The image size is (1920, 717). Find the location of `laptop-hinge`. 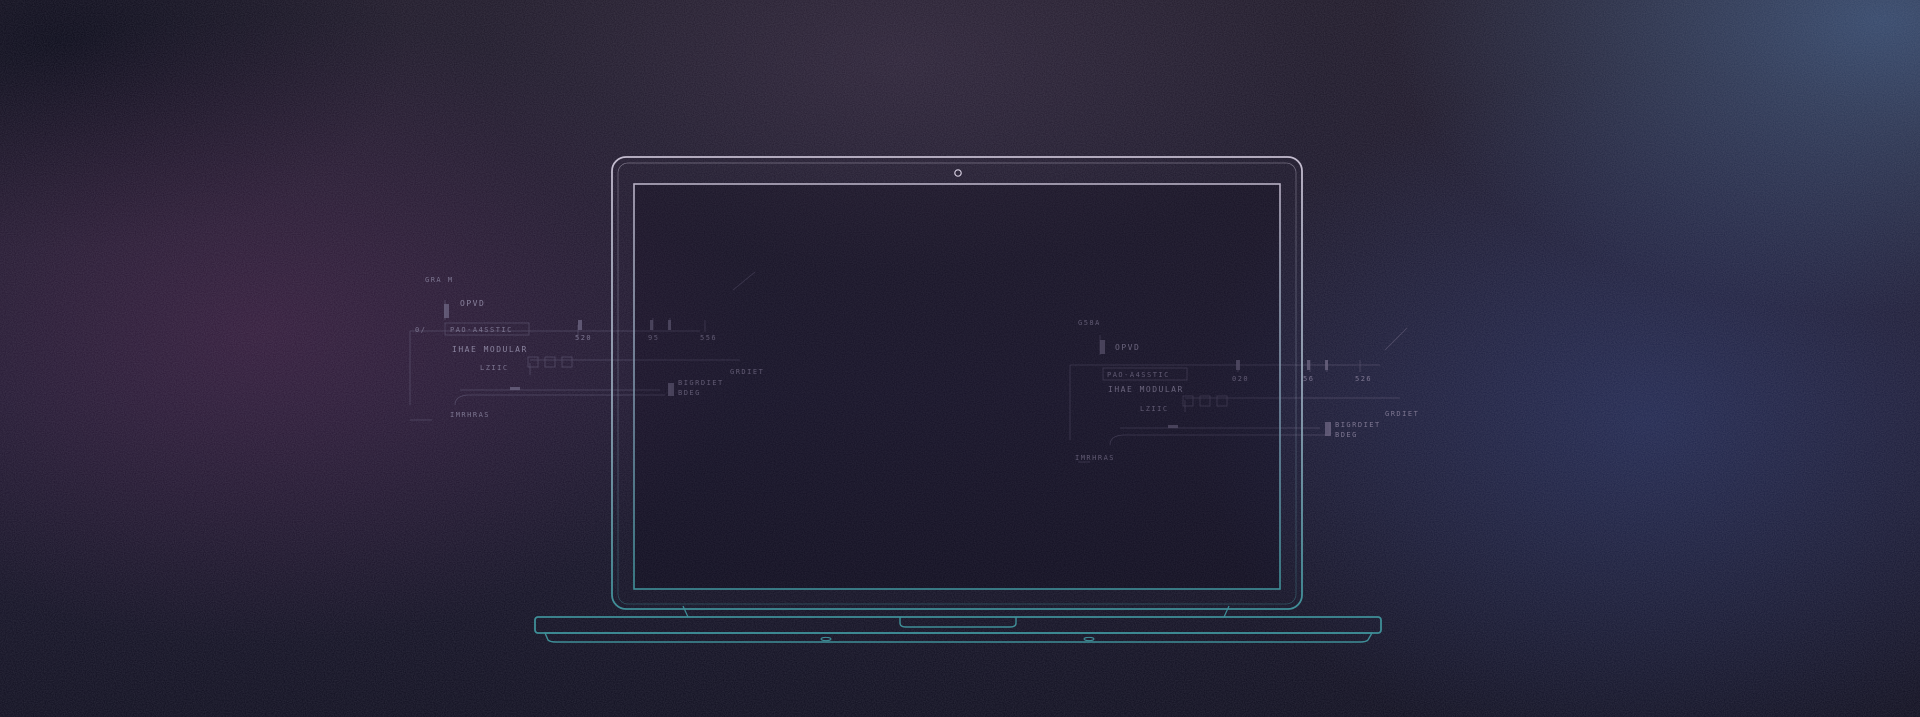

laptop-hinge is located at coordinates (956, 611).